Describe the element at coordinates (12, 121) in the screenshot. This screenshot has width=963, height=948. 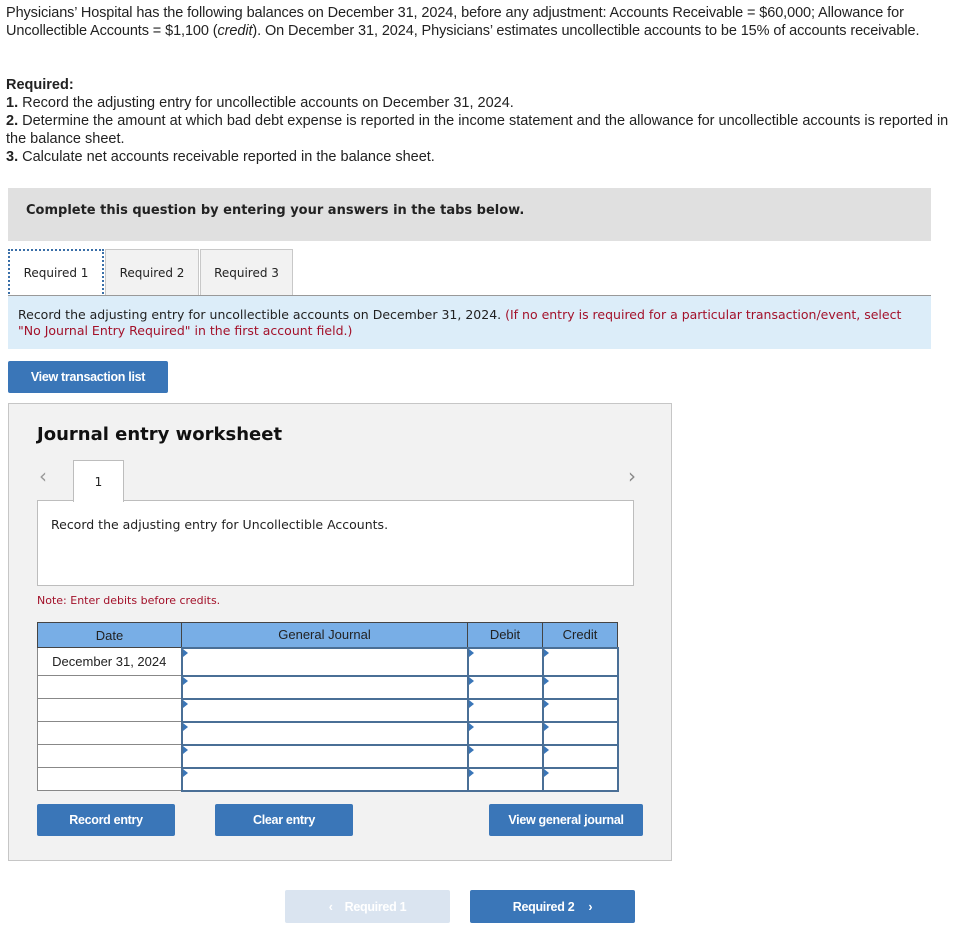
I see `required-item-number: 2.` at that location.